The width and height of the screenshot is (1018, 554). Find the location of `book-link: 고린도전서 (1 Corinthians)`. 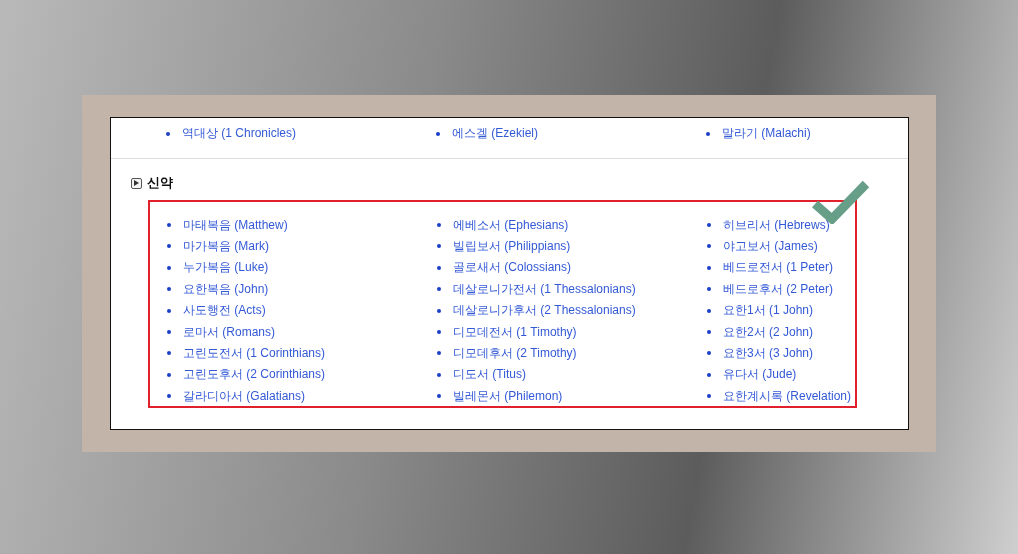

book-link: 고린도전서 (1 Corinthians) is located at coordinates (254, 353).